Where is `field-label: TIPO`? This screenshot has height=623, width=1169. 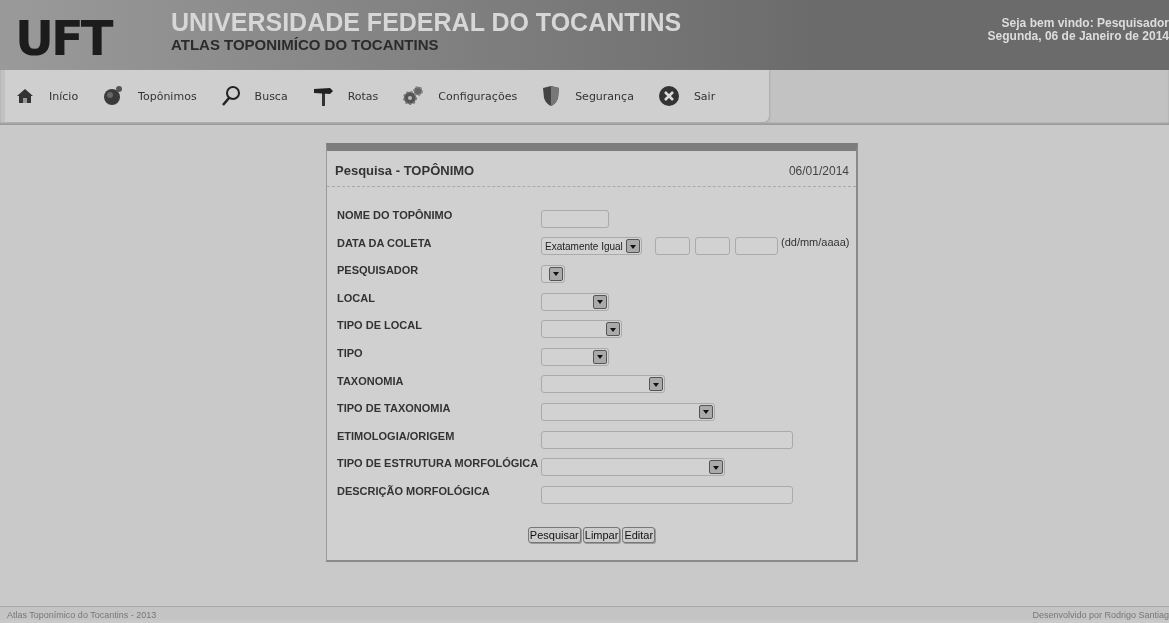
field-label: TIPO is located at coordinates (350, 352).